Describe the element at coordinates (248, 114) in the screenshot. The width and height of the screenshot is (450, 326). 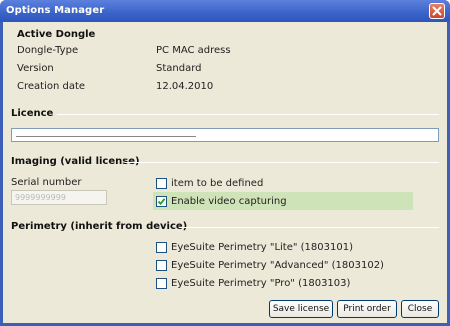
I see `licence-separator` at that location.